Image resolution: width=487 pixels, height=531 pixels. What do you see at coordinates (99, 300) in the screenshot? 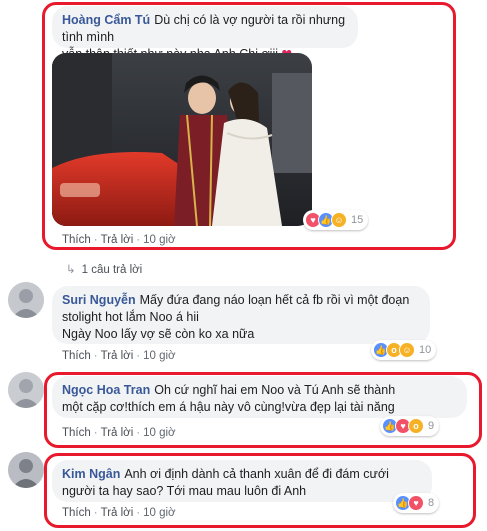
I see `comment-author: Suri Nguyễn` at bounding box center [99, 300].